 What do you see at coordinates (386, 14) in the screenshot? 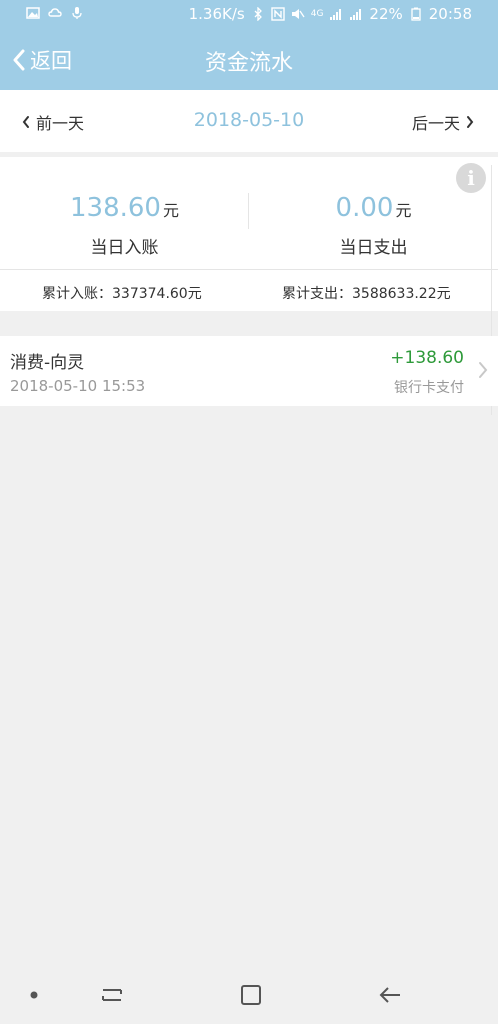
I see `battery-percent: 22%` at bounding box center [386, 14].